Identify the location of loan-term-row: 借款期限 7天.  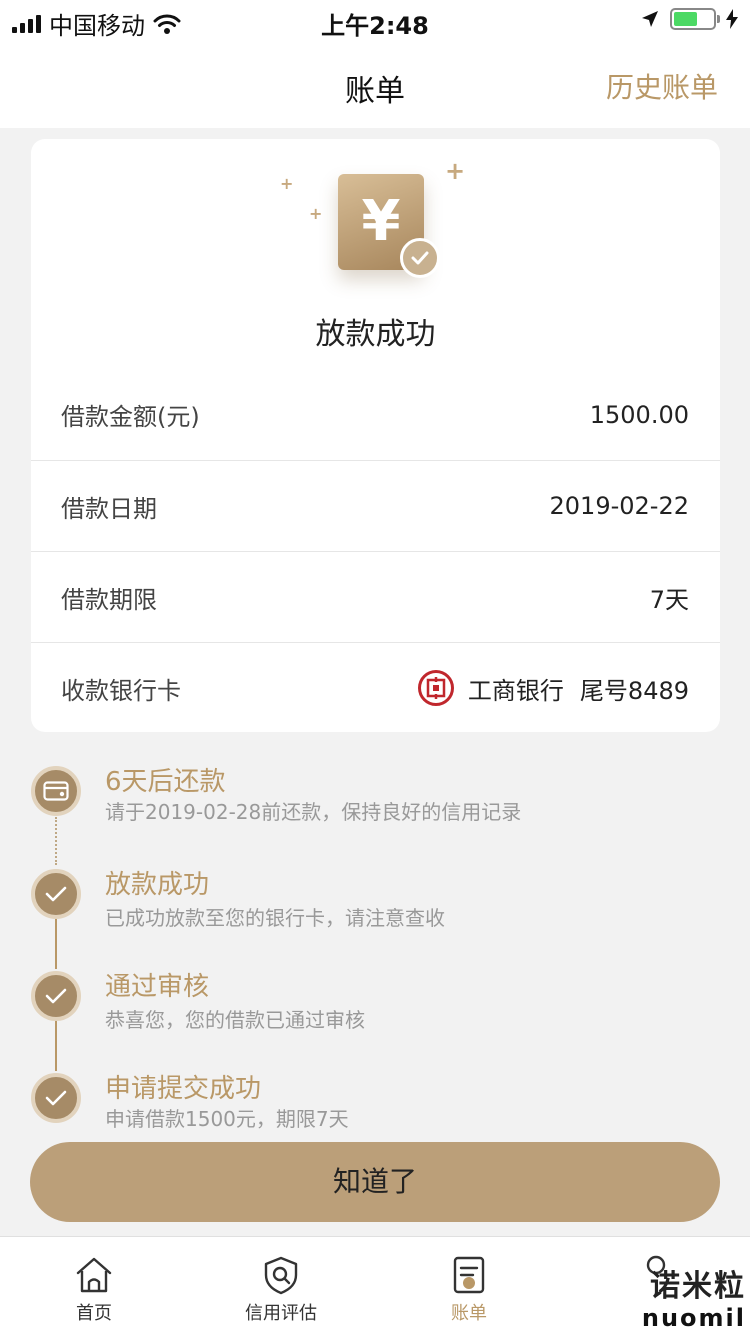
(375, 596).